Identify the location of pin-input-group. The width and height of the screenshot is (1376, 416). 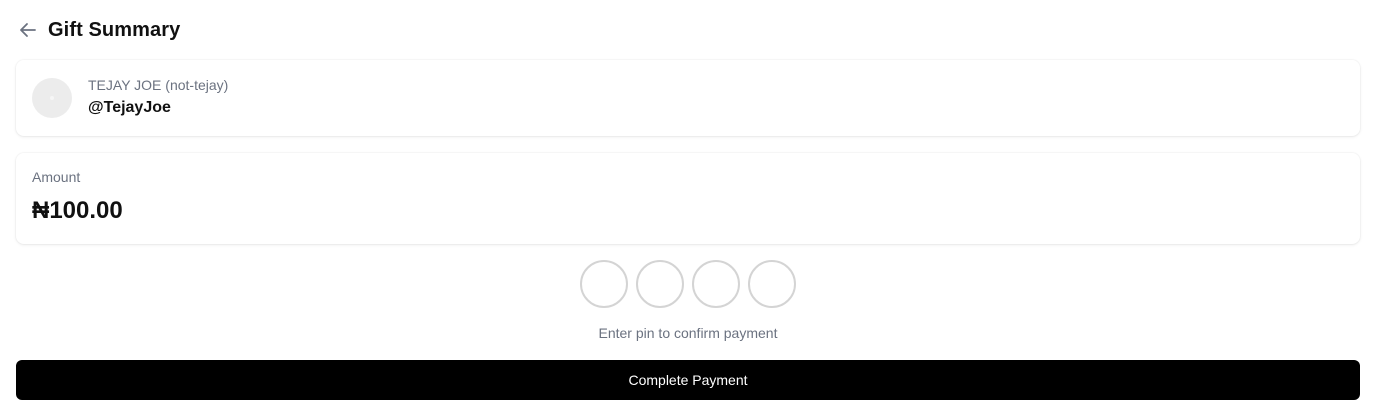
(688, 284).